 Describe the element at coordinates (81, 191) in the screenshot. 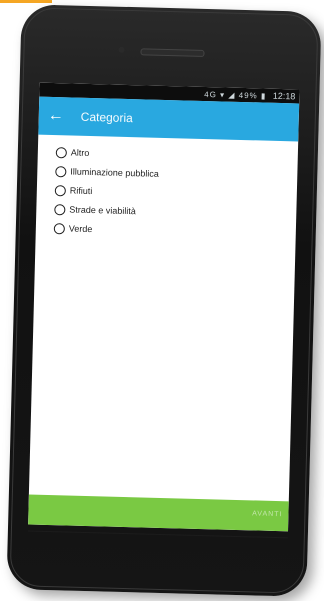

I see `category-label: Rifiuti` at that location.